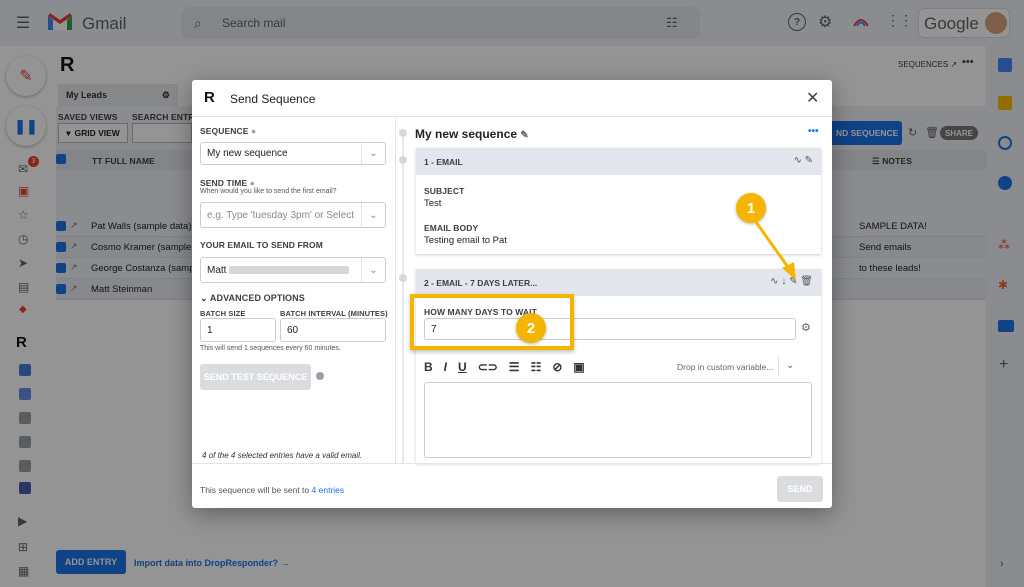 The width and height of the screenshot is (1024, 587). What do you see at coordinates (247, 153) in the screenshot?
I see `sequence-select-value: My new sequence` at bounding box center [247, 153].